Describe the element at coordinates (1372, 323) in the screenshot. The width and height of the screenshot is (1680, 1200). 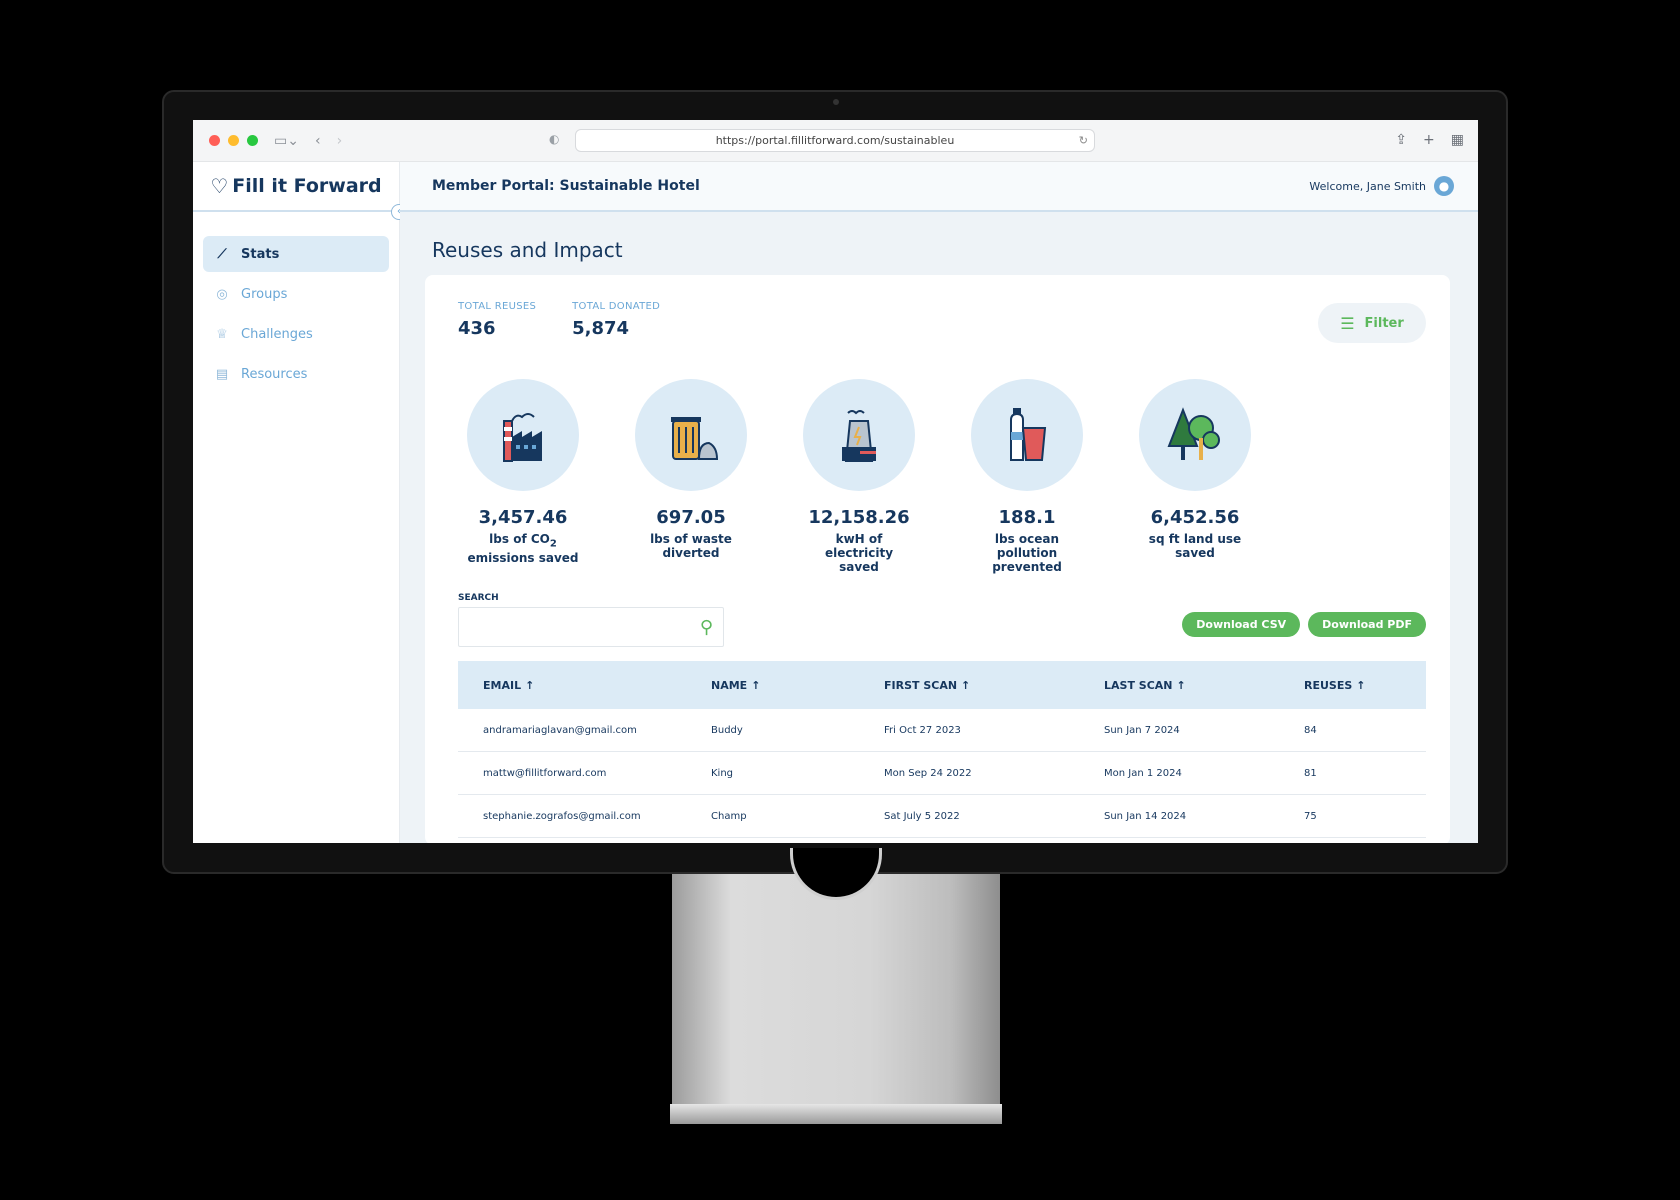
I see `filter-button: ☰ Filter` at that location.